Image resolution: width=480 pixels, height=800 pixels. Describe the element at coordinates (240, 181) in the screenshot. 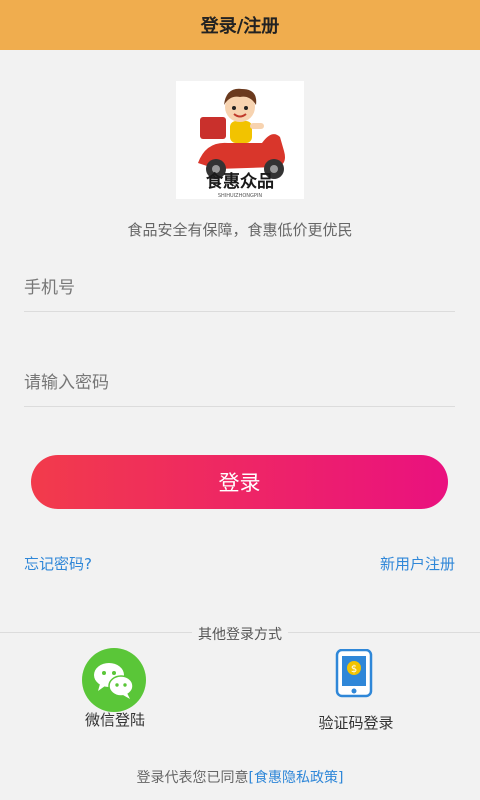

I see `logo-text: 食惠众品` at that location.